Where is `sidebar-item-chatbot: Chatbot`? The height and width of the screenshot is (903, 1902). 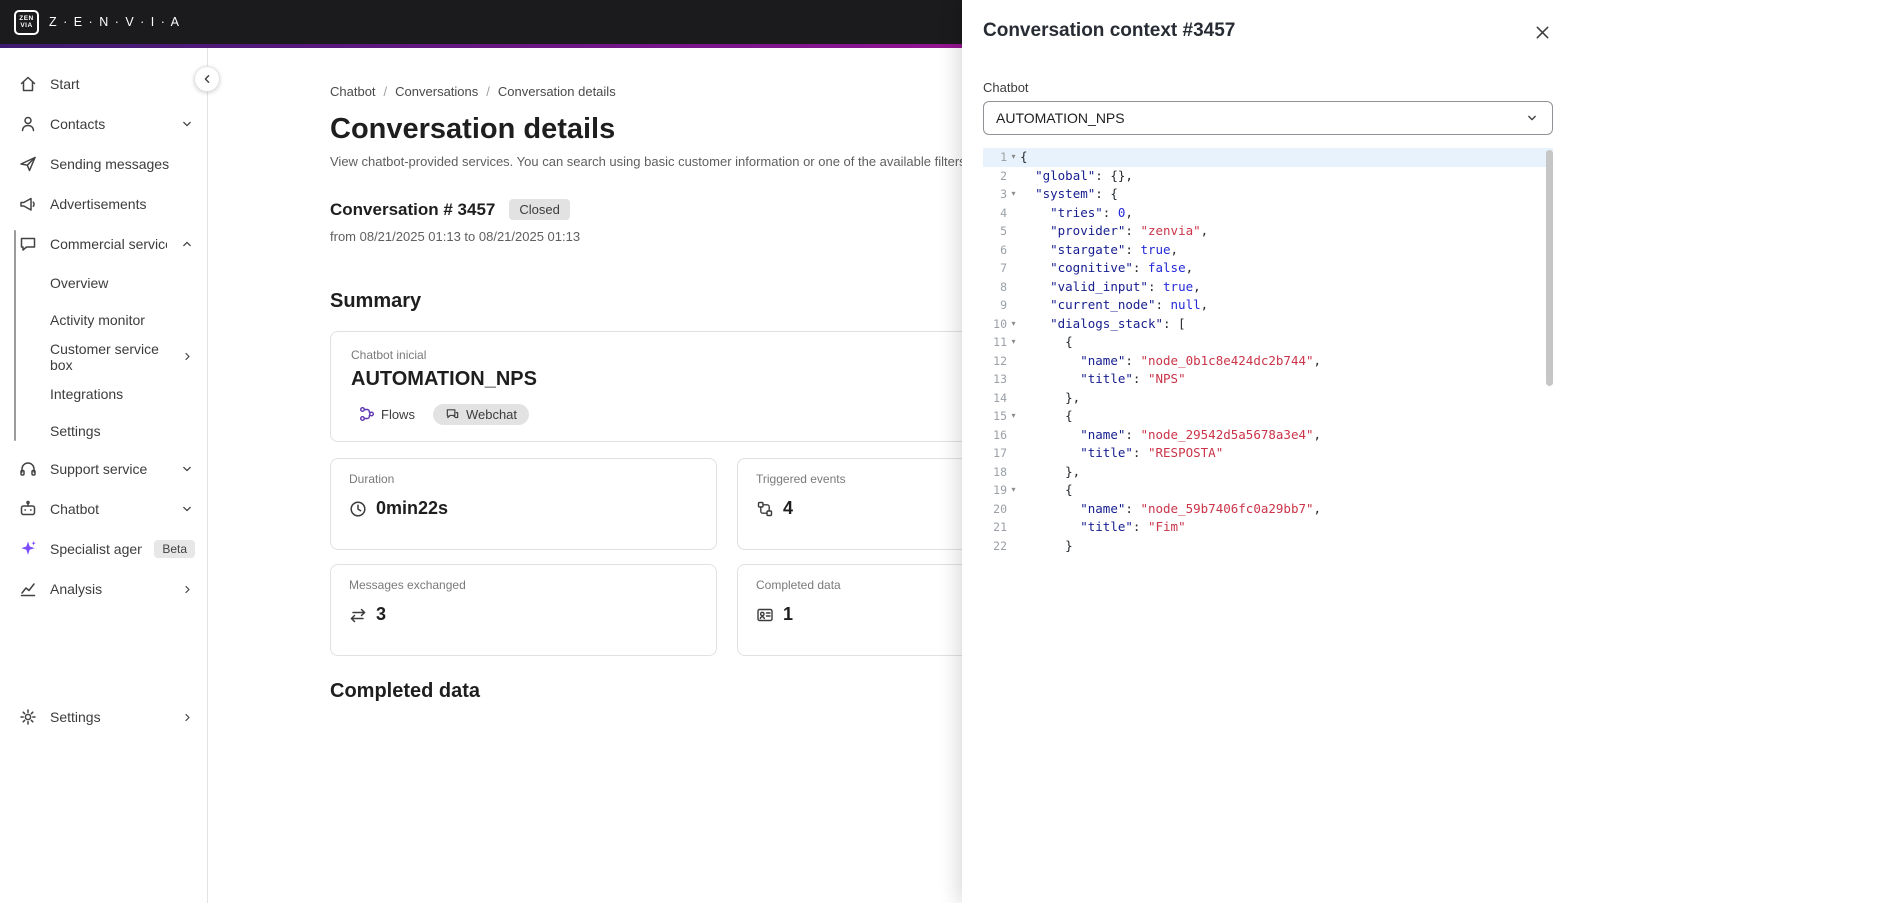
sidebar-item-chatbot: Chatbot is located at coordinates (103, 509).